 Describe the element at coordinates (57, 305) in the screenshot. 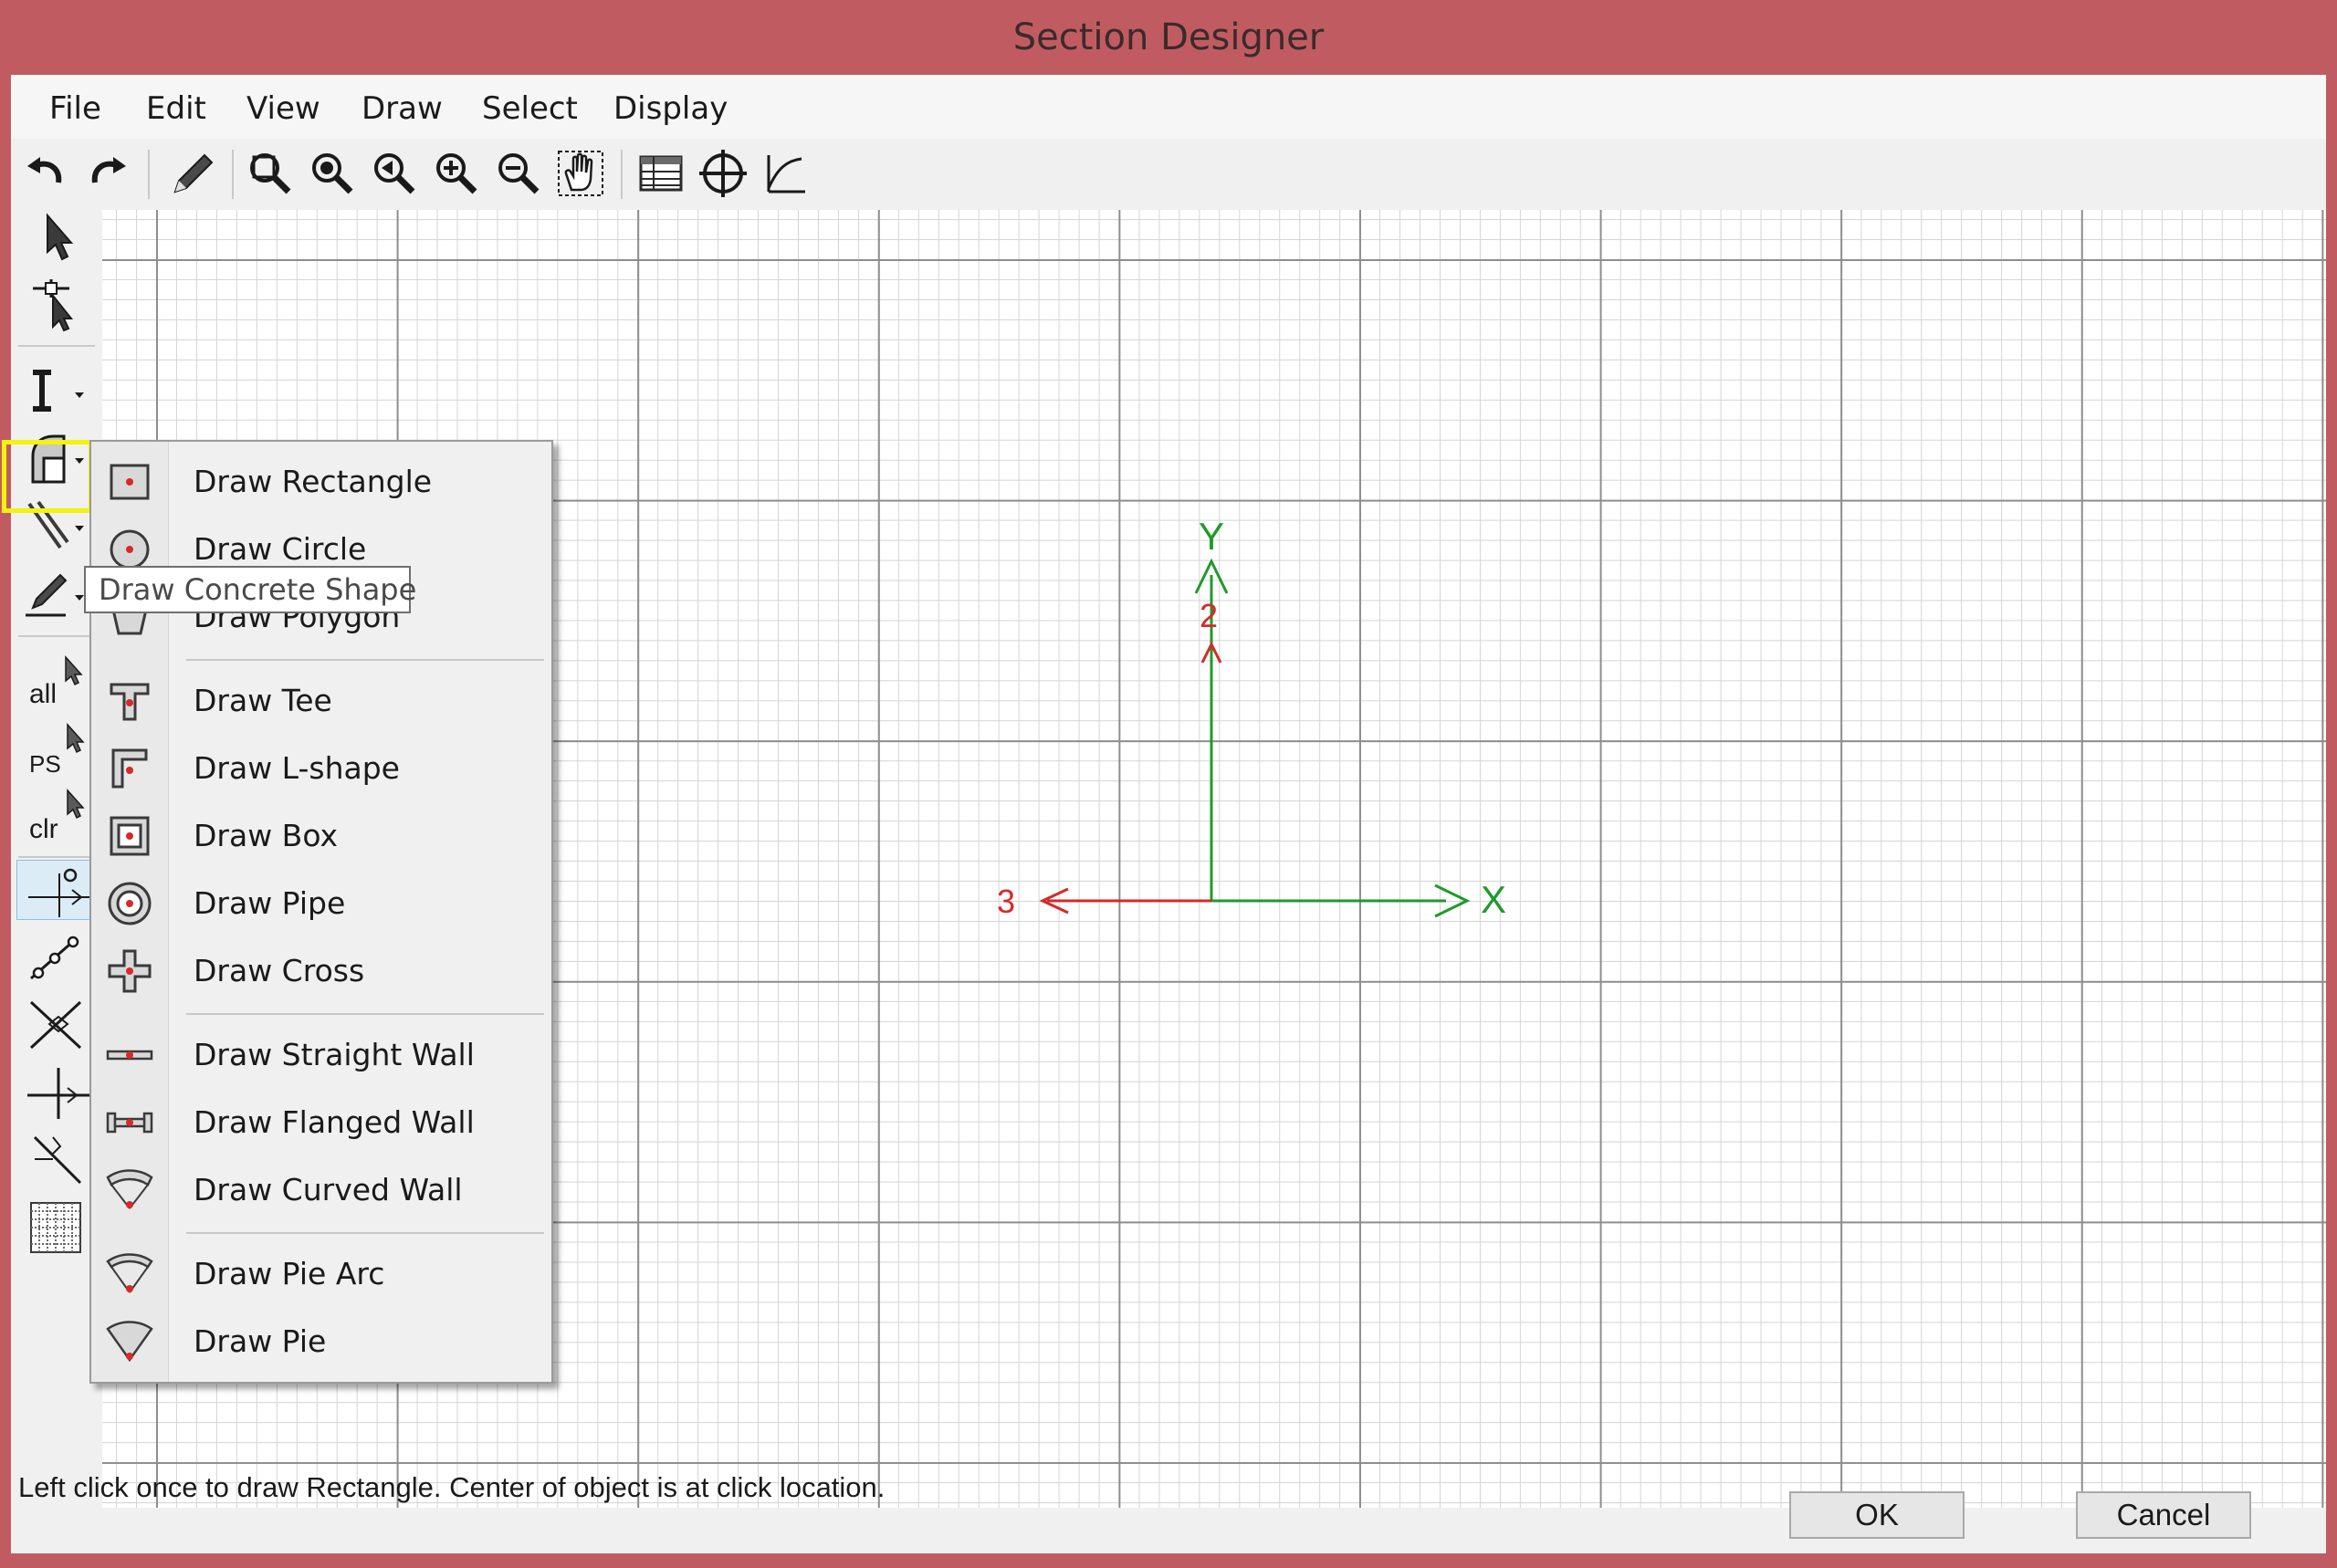

I see `reshape-pointer-icon` at that location.